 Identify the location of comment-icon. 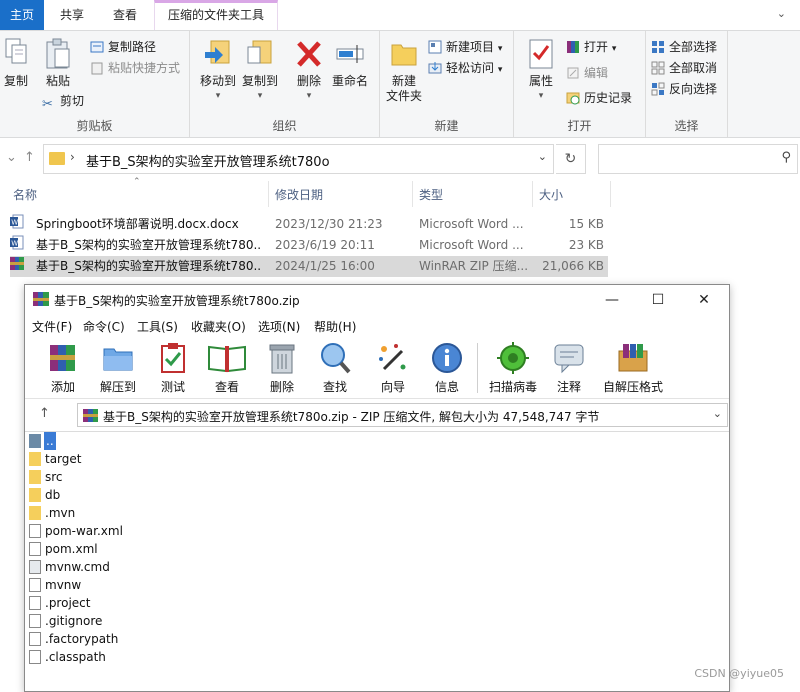
(569, 359).